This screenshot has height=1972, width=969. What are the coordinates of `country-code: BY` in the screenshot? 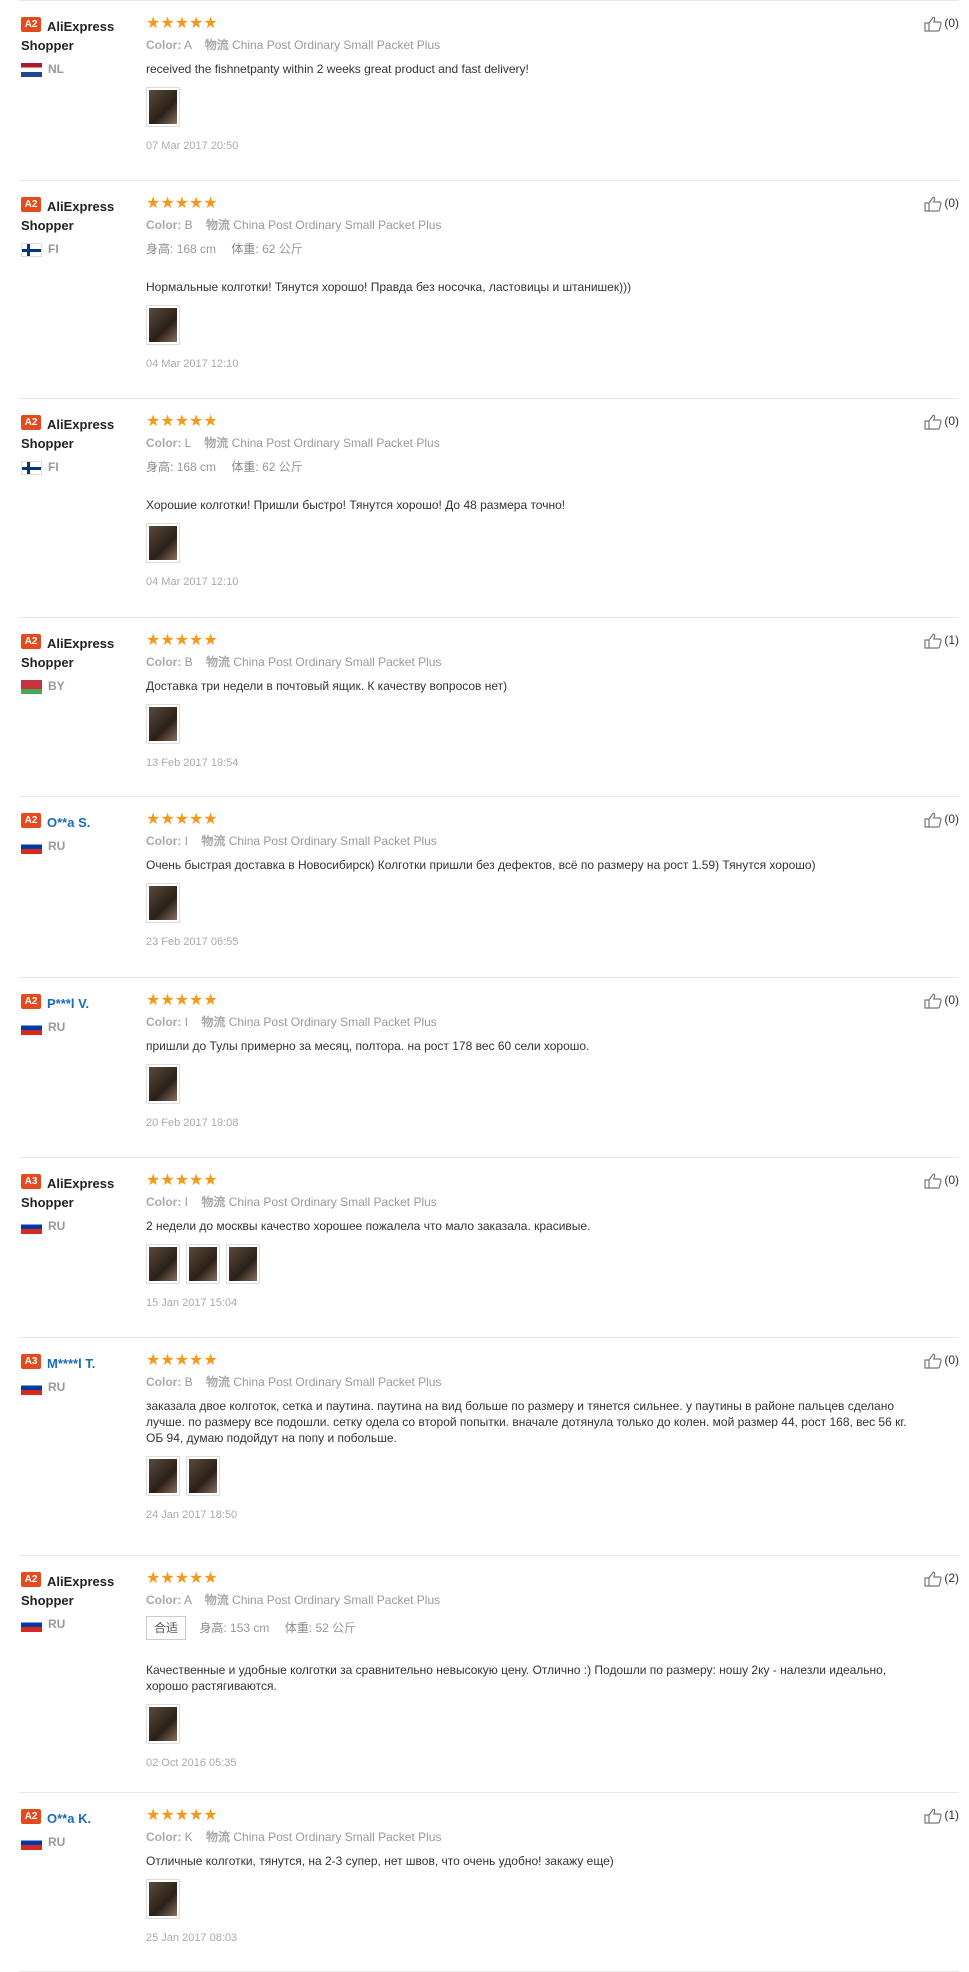 It's located at (56, 686).